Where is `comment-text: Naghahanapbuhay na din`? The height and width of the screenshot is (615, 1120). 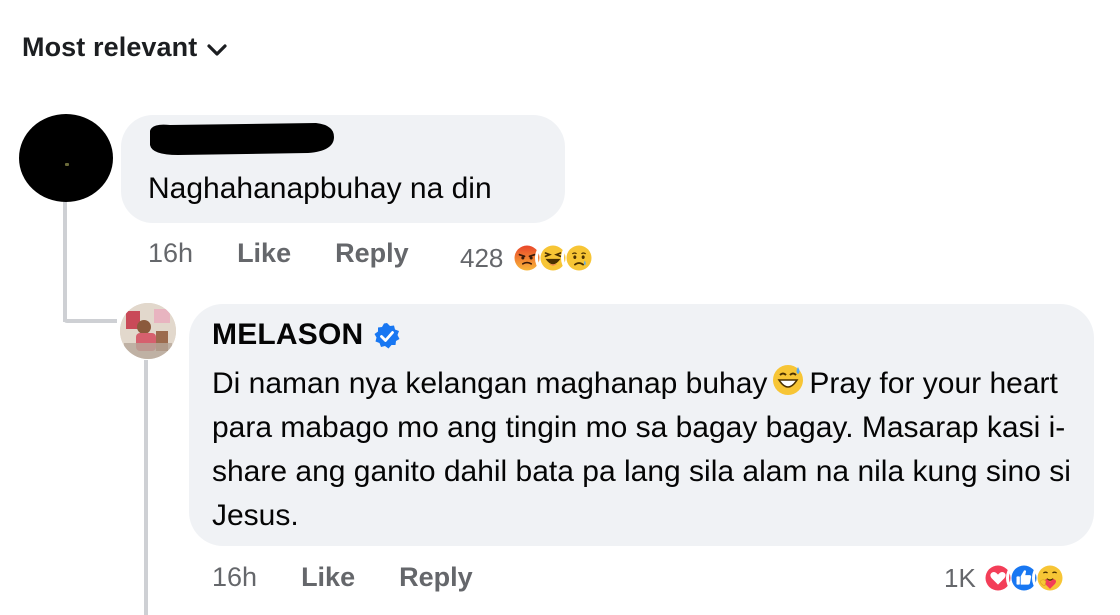
comment-text: Naghahanapbuhay na din is located at coordinates (320, 188).